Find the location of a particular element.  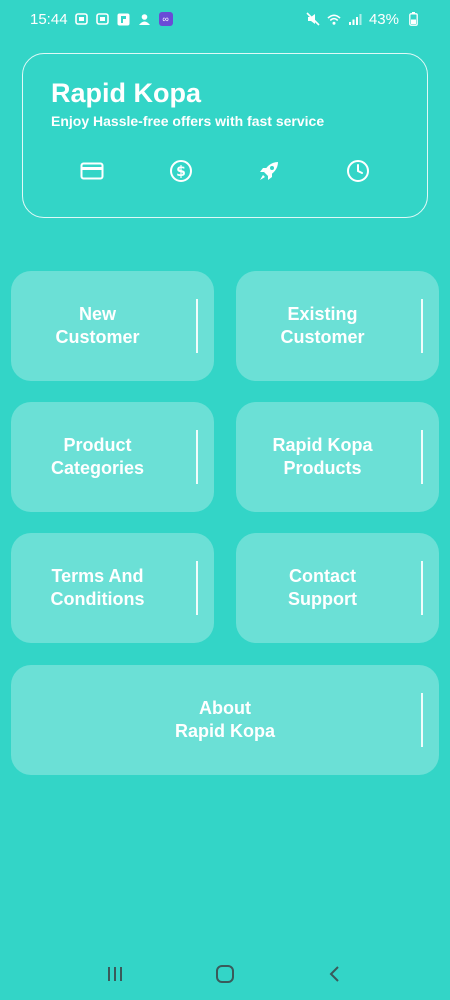

feature-icons: $ is located at coordinates (225, 171).